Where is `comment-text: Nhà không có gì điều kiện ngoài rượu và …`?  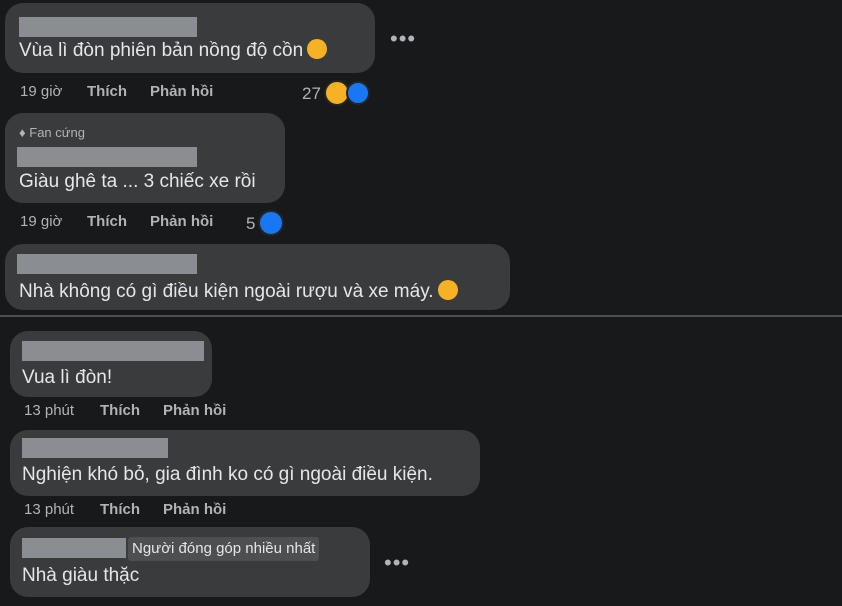
comment-text: Nhà không có gì điều kiện ngoài rượu và … is located at coordinates (238, 291).